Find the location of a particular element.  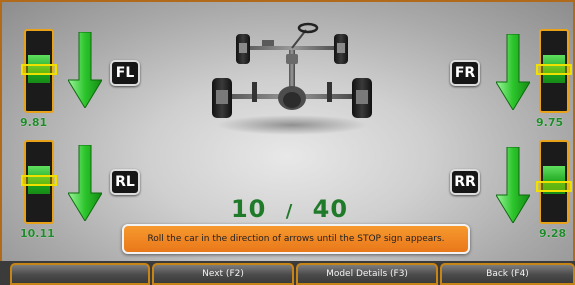

next-button: Next (F2) is located at coordinates (223, 274).